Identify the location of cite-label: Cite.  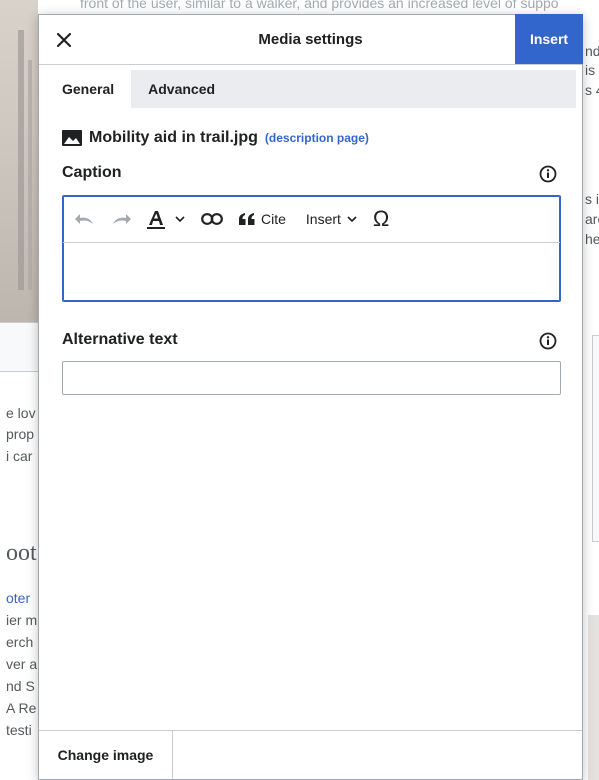
(273, 219).